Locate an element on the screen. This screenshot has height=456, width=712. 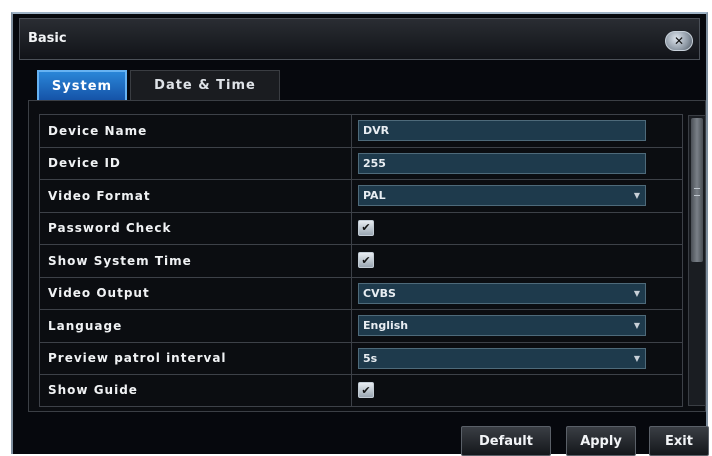
setting-row-device-name: Device Name DVR is located at coordinates (361, 130).